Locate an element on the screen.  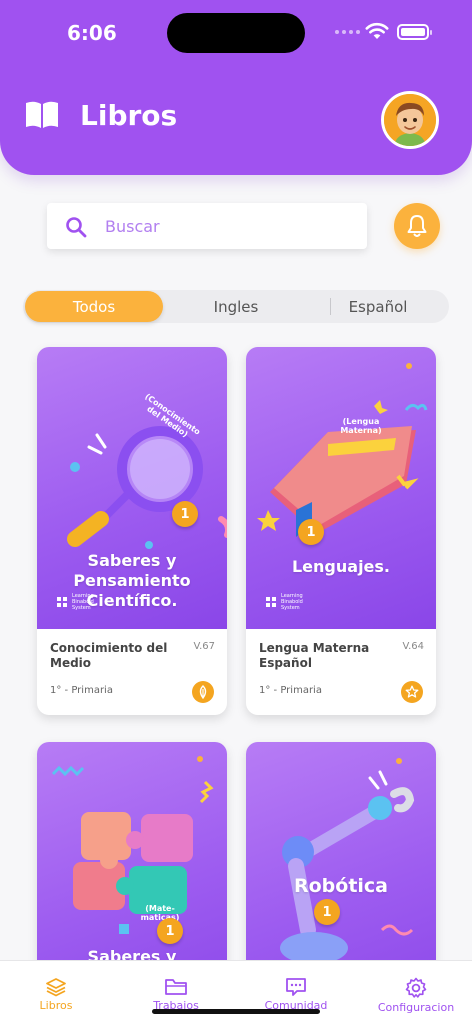
nav-trabajos: Trabajos is located at coordinates (176, 994).